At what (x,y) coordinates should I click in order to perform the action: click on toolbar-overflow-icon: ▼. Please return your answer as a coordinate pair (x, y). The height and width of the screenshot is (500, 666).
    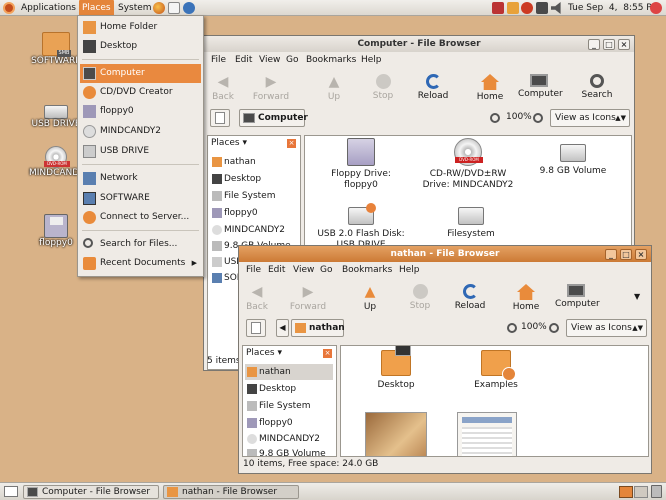
    Looking at the image, I should click on (637, 296).